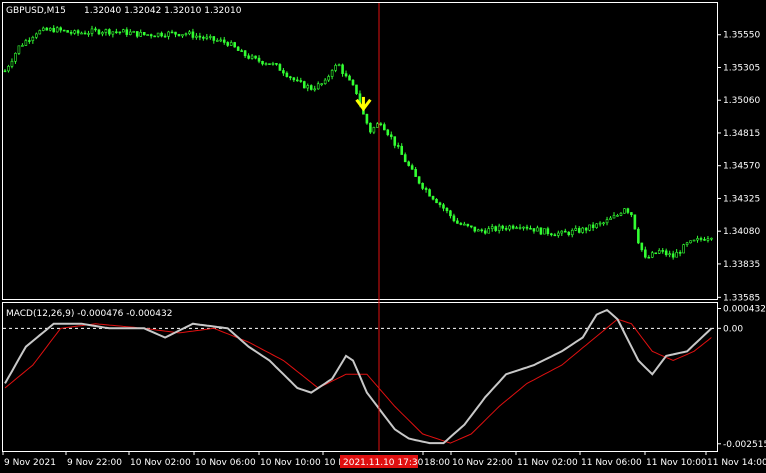 The height and width of the screenshot is (473, 766). What do you see at coordinates (741, 134) in the screenshot?
I see `price-tick-label: 1.34815` at bounding box center [741, 134].